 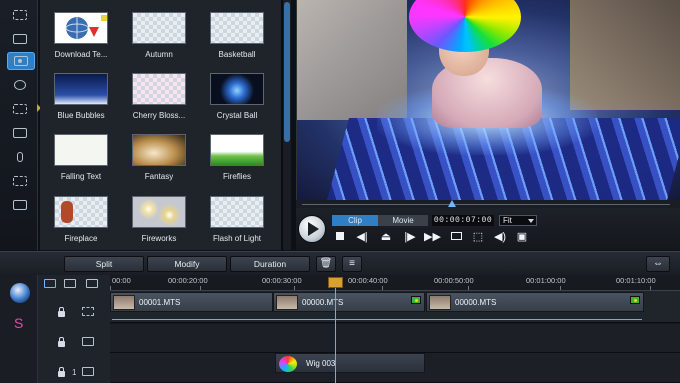 I want to click on previous-frame-icon: ◀|, so click(x=362, y=237).